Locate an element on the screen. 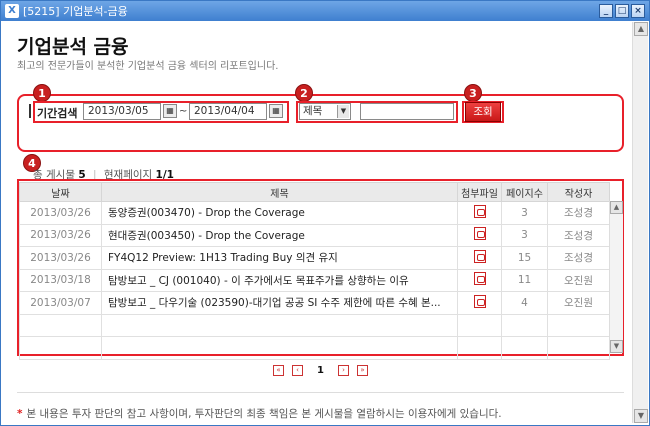 This screenshot has width=650, height=426. current-page: 1 is located at coordinates (320, 370).